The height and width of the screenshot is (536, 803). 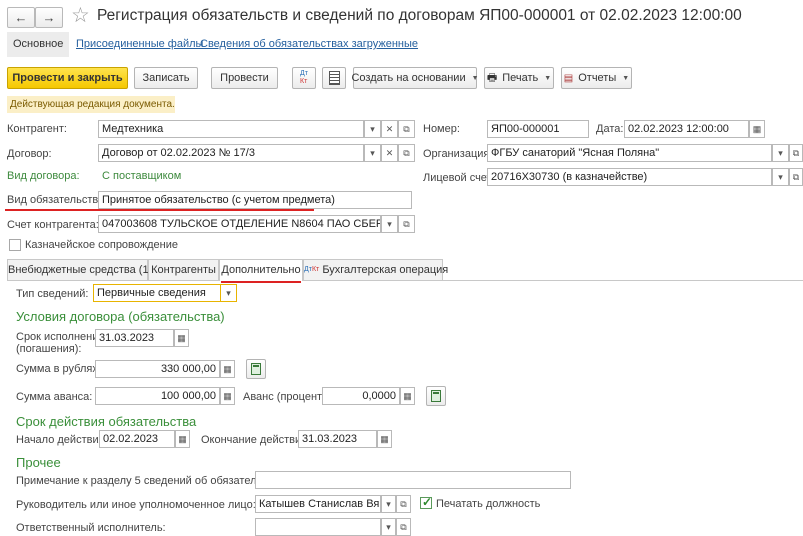 What do you see at coordinates (54, 397) in the screenshot?
I see `advance-label: Сумма аванса:` at bounding box center [54, 397].